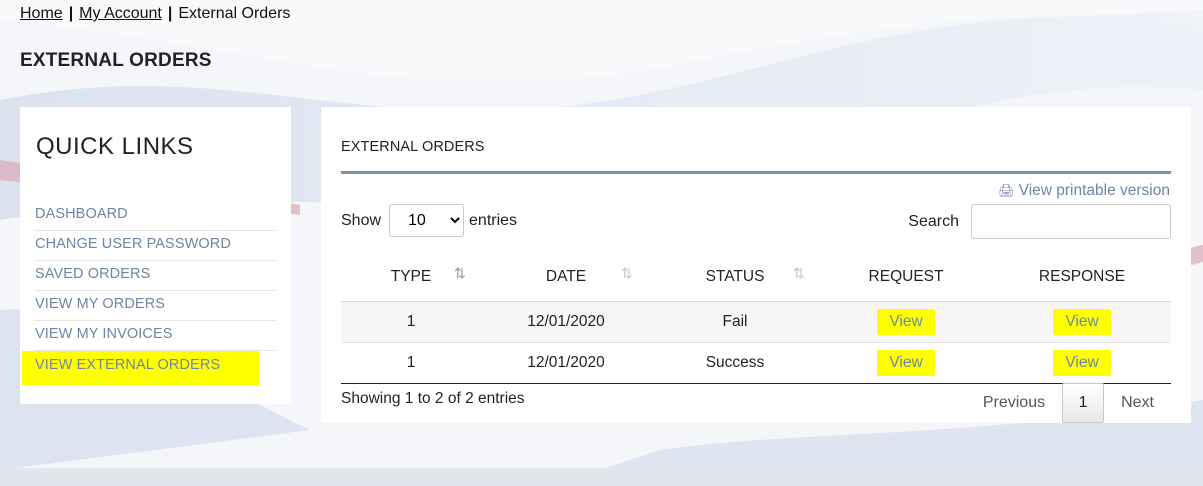 This screenshot has width=1203, height=486. I want to click on entries-per-page-select: 10, so click(427, 220).